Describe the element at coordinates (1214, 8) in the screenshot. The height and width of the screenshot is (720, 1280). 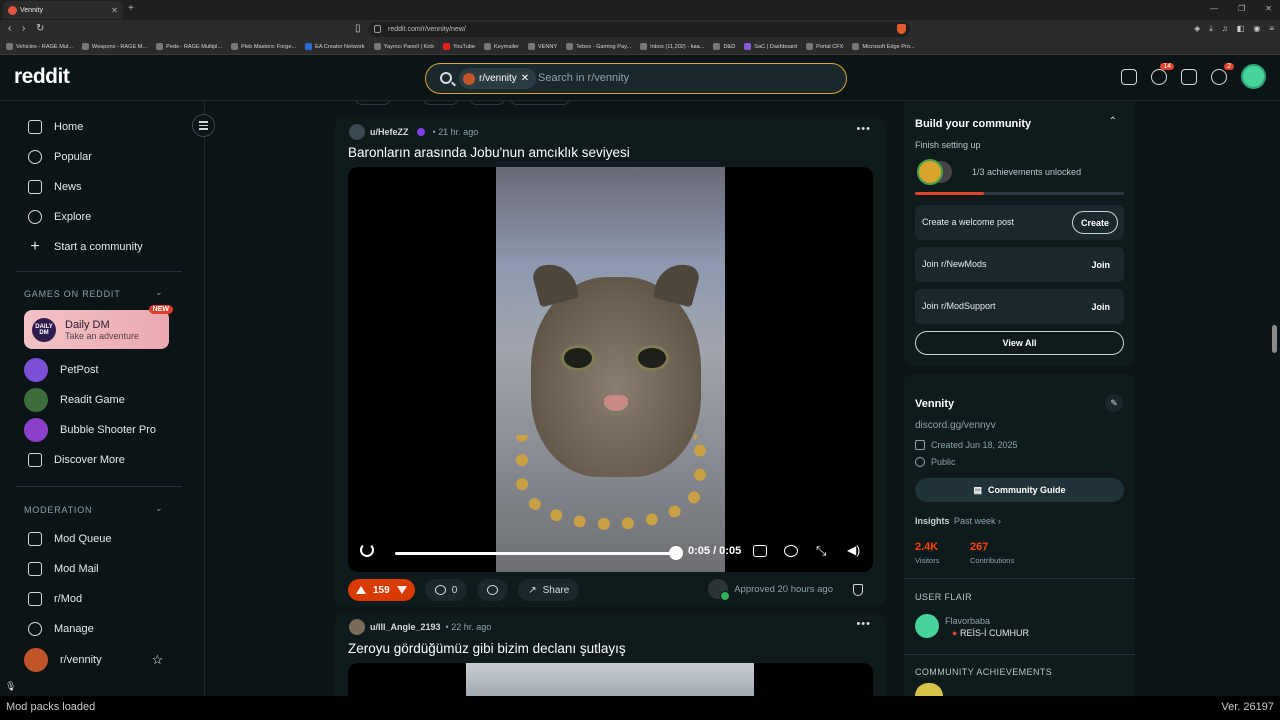
I see `minimize-icon: —` at that location.